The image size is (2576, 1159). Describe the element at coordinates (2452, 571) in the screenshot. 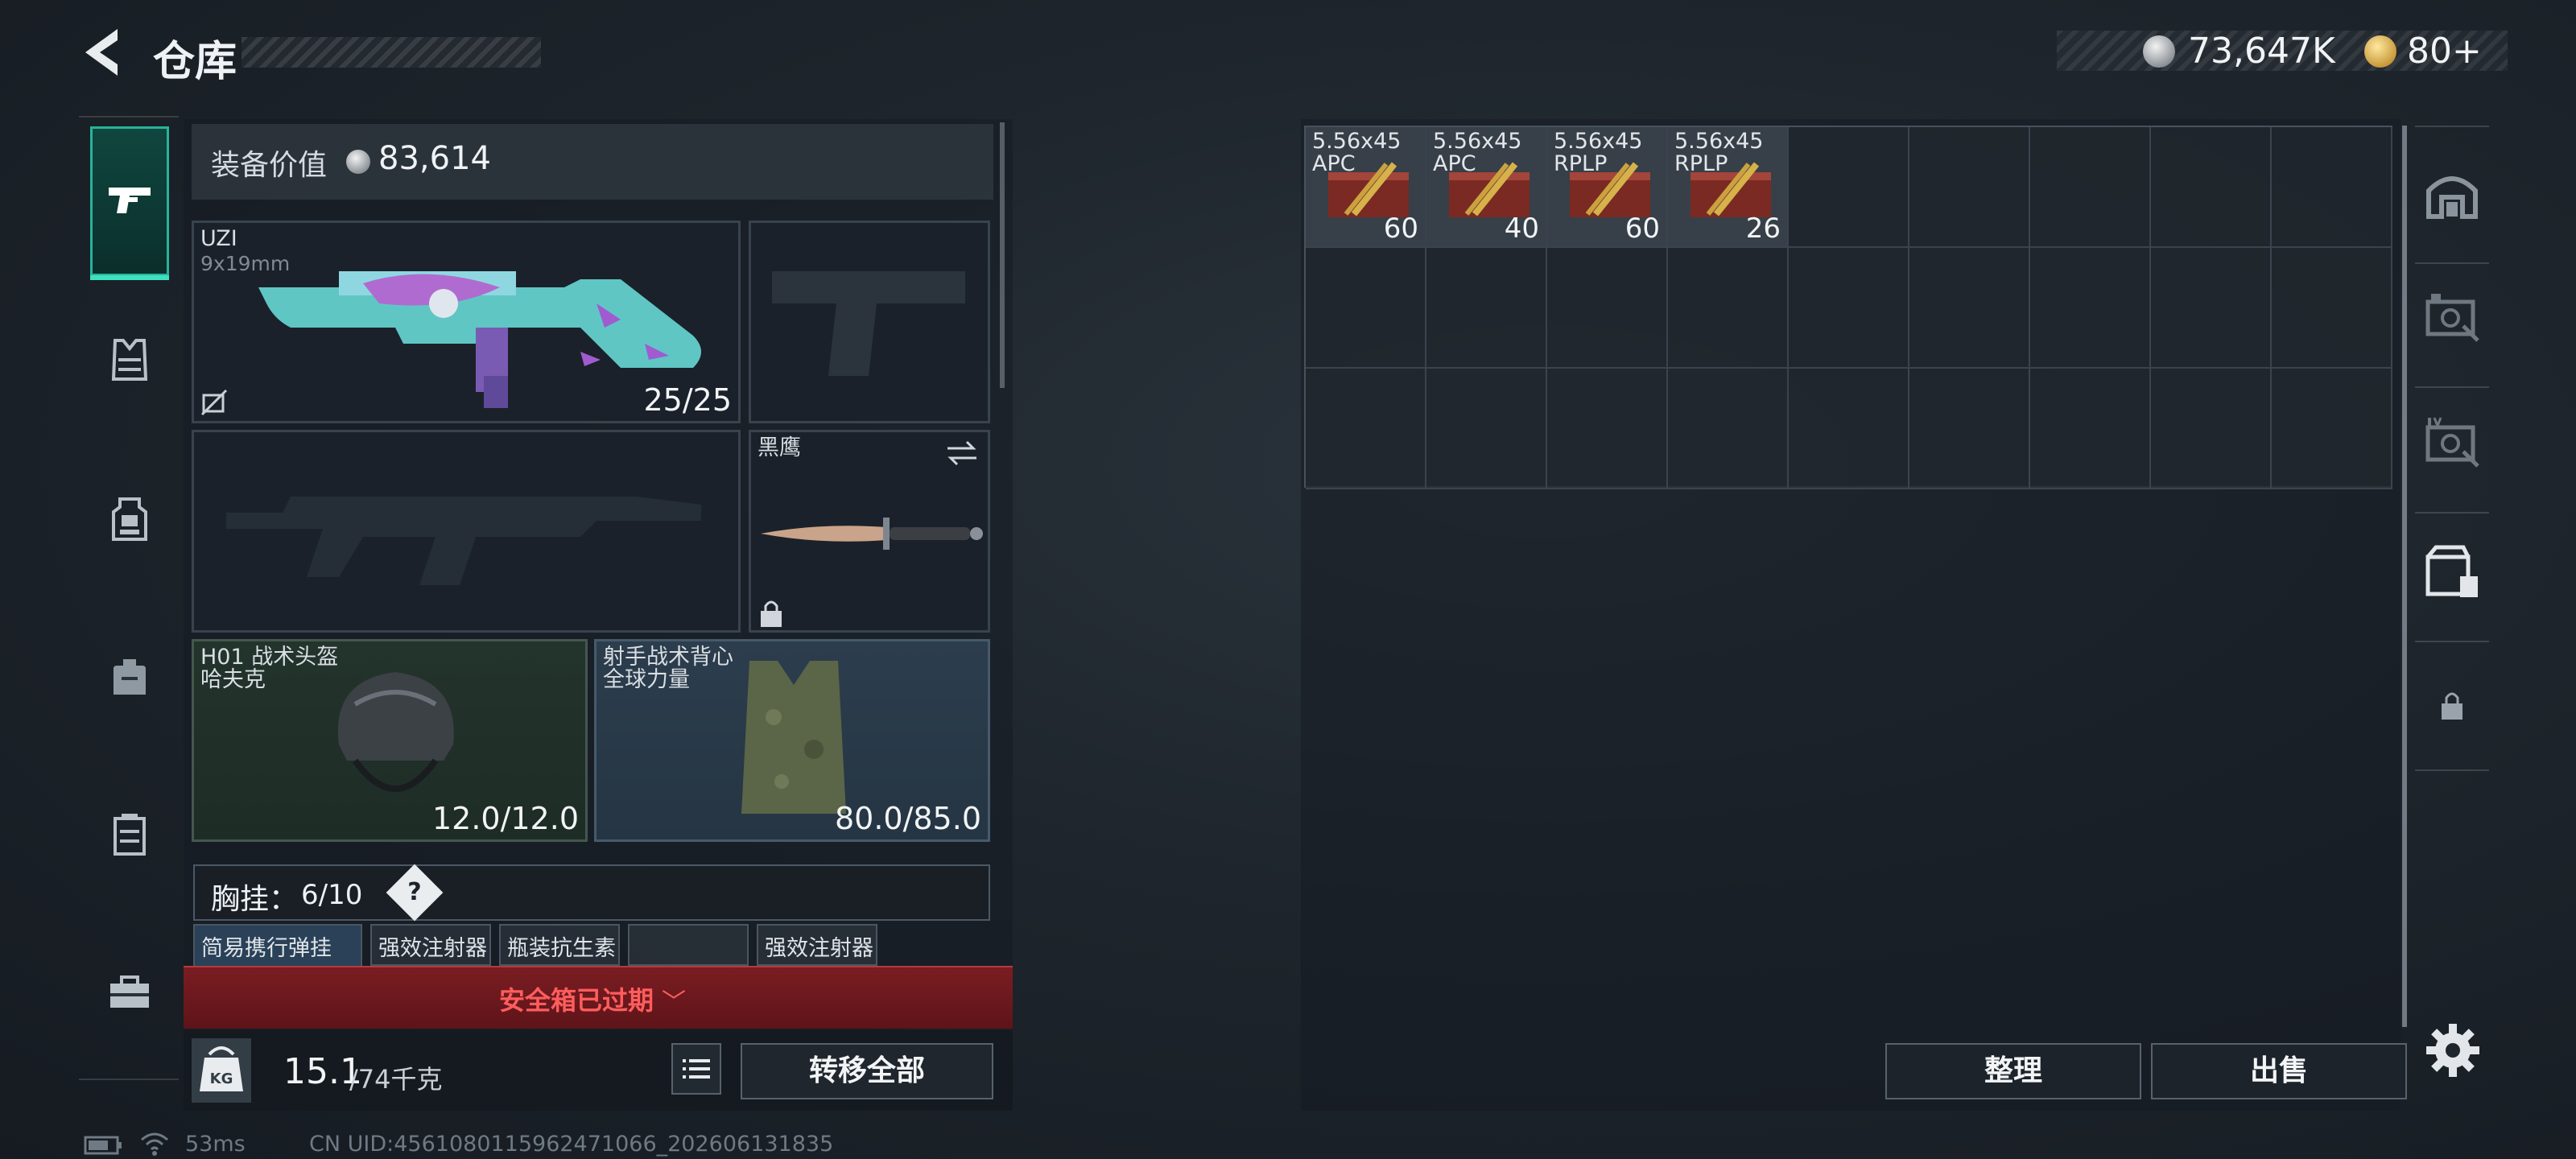

I see `storage-add-icon` at that location.